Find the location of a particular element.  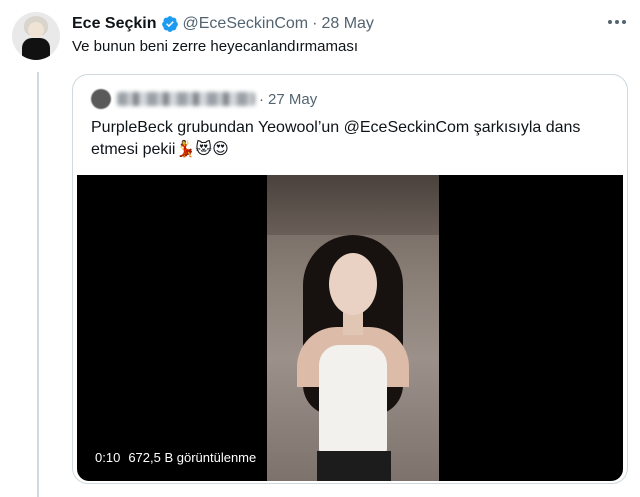

quoted-author-name-blurred is located at coordinates (186, 99).